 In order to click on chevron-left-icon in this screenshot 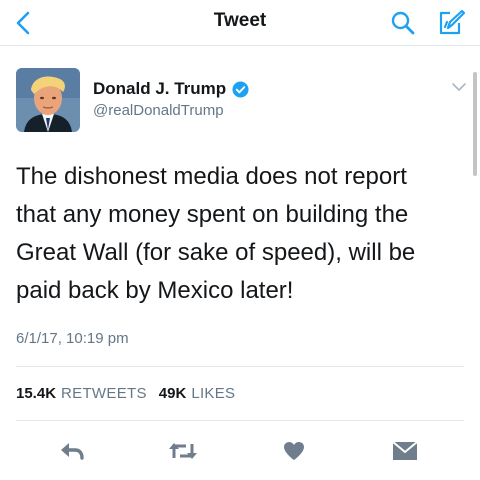, I will do `click(23, 23)`.